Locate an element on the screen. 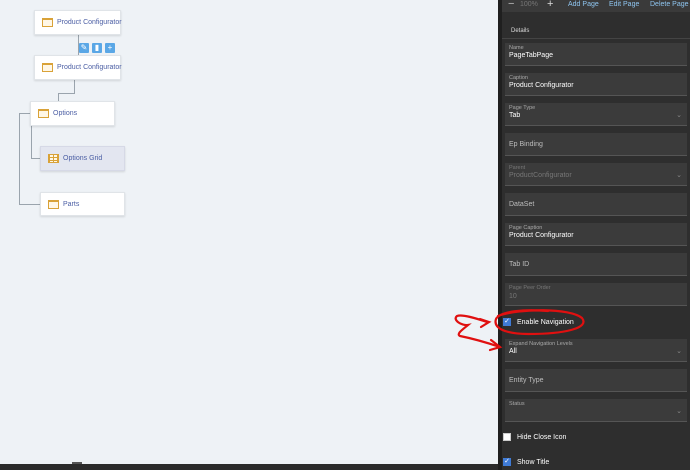 This screenshot has height=470, width=690. field-caption: Page Type is located at coordinates (522, 108).